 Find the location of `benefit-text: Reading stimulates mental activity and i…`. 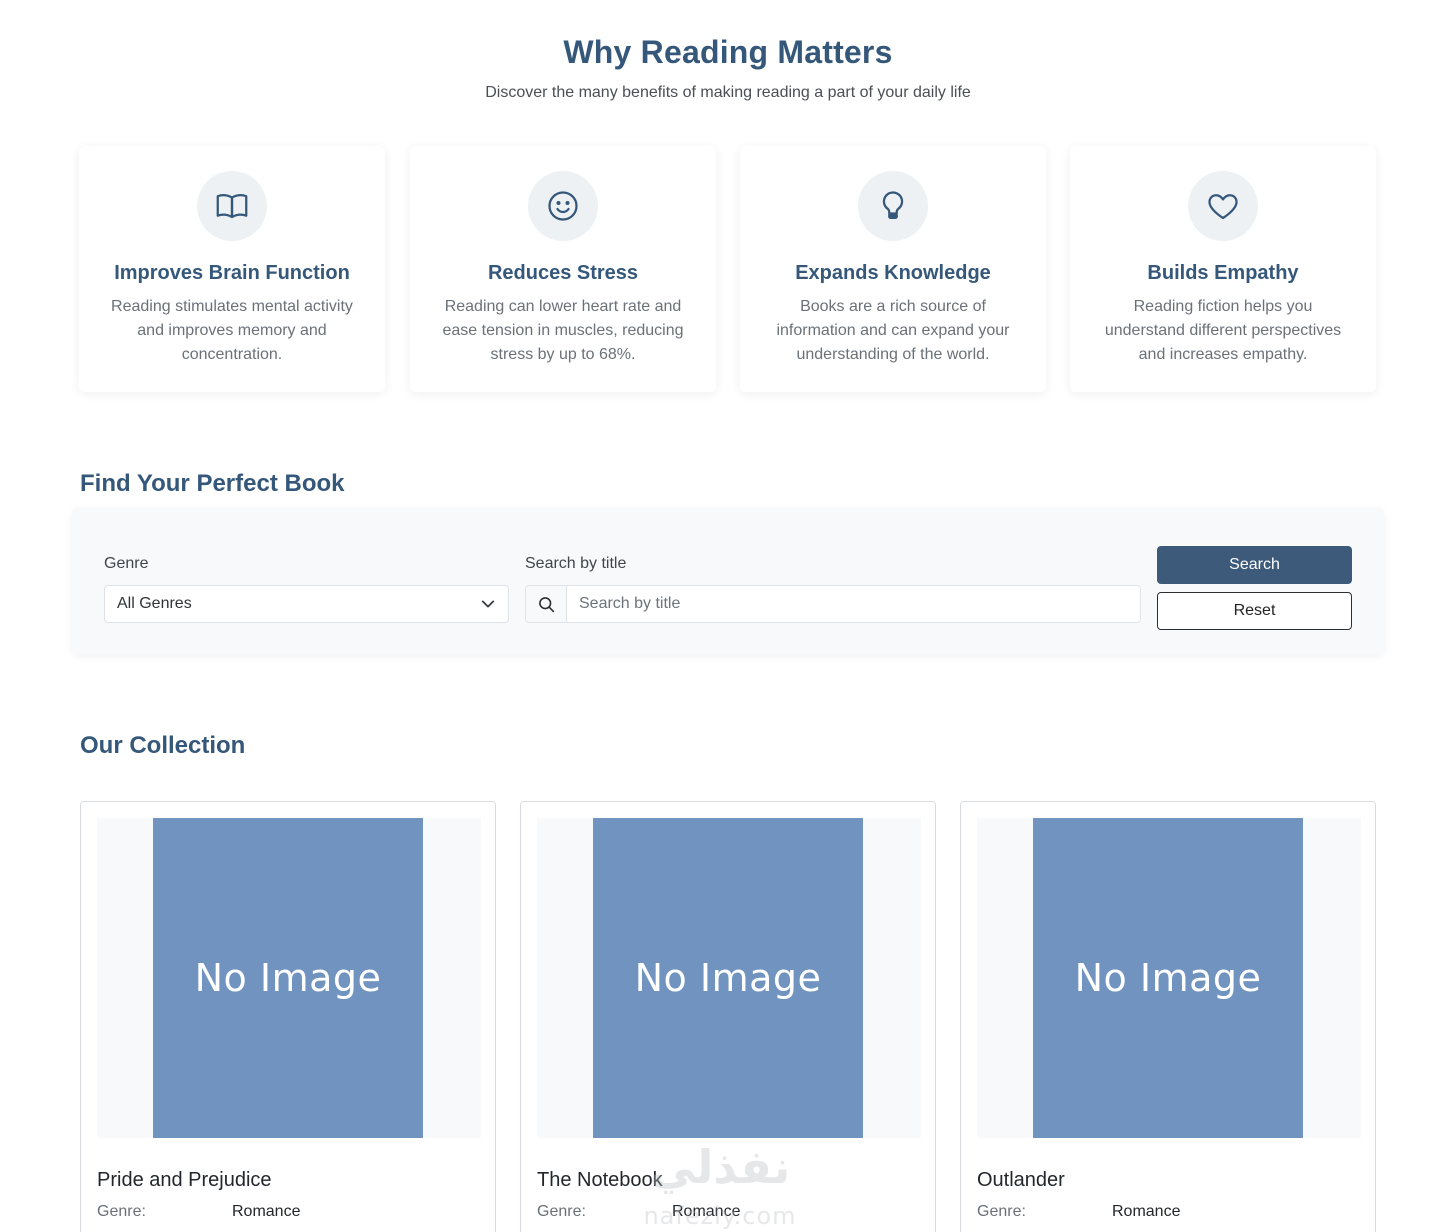

benefit-text: Reading stimulates mental activity and i… is located at coordinates (232, 330).